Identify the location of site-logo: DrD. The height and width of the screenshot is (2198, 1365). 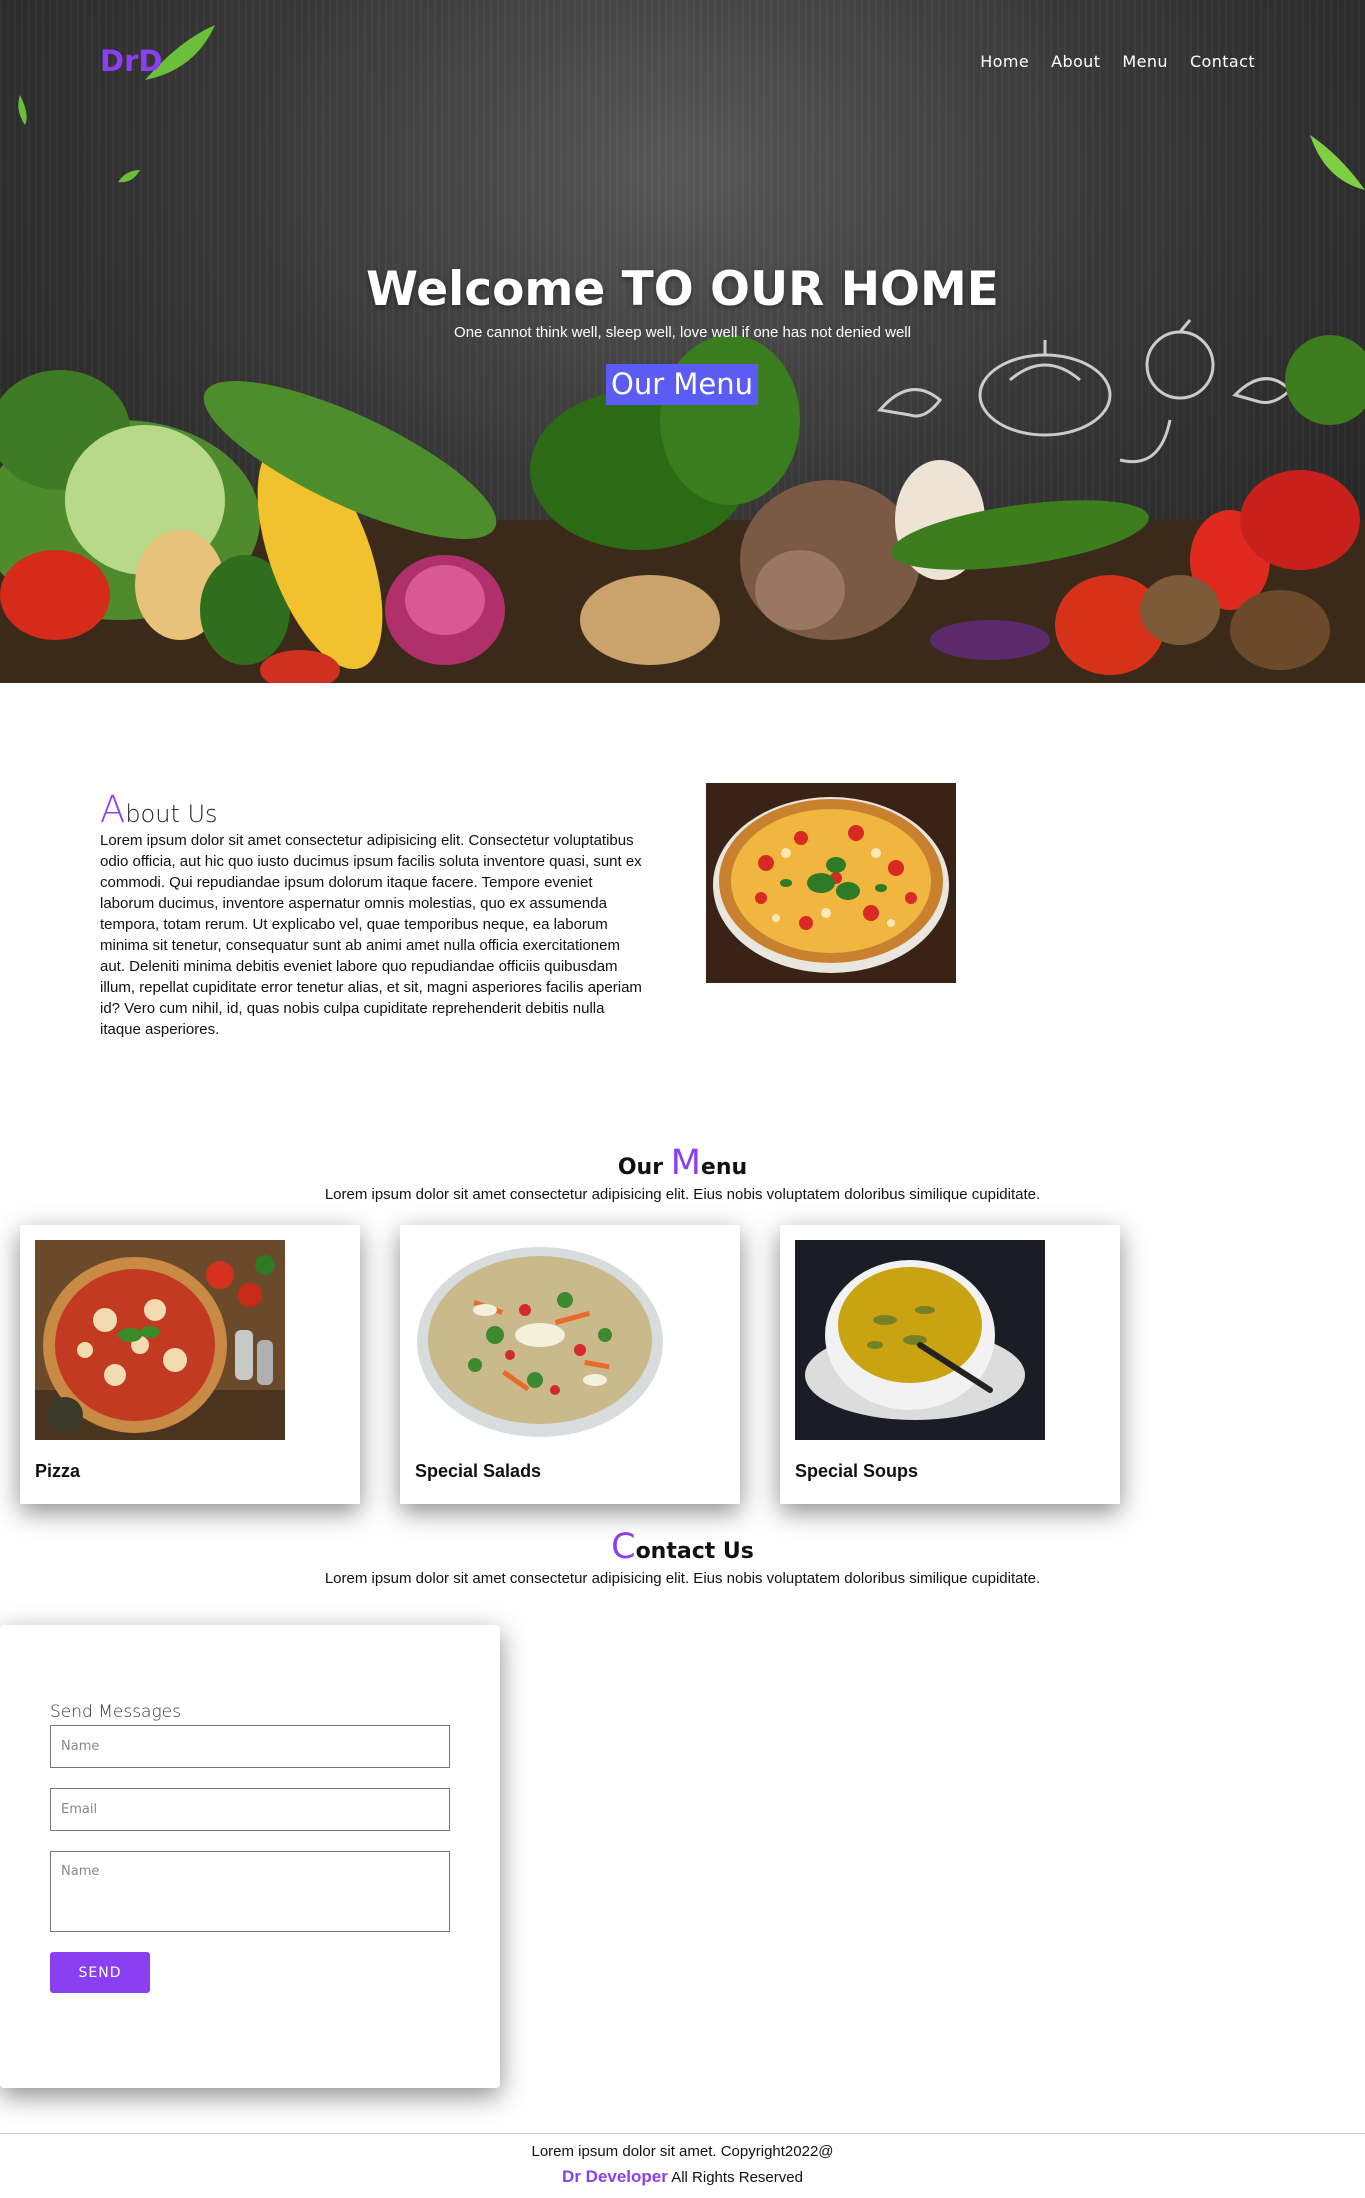
(131, 61).